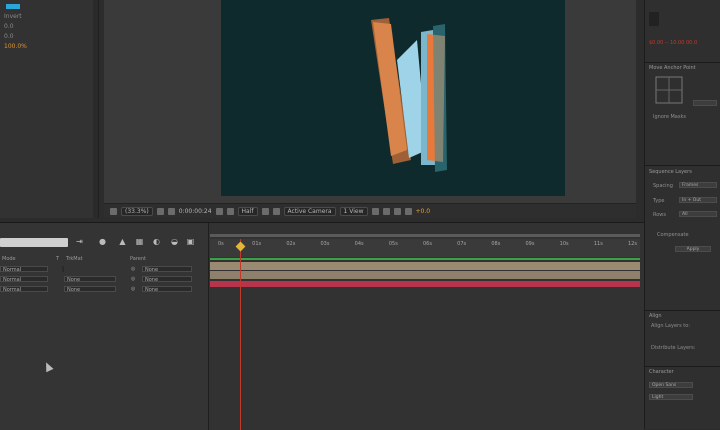  Describe the element at coordinates (425, 248) in the screenshot. I see `time-ruler: 0s 01s 02s 03s 04s 05s 06s 07s 08s 09s 10s 11s 12s` at that location.